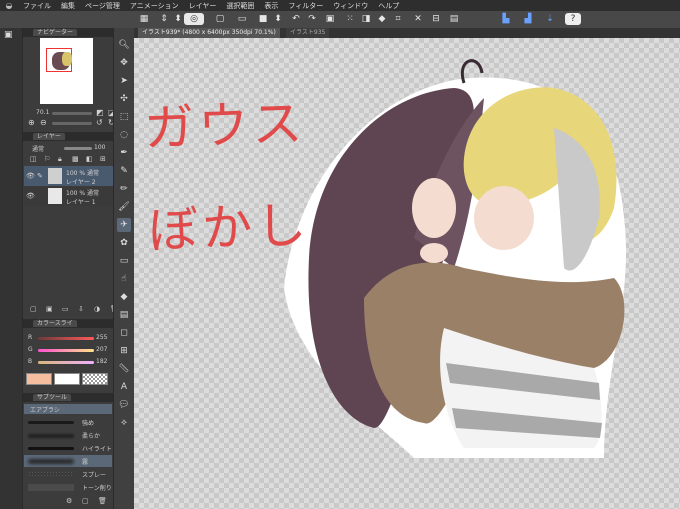  I want to click on mask-icon: ◑, so click(97, 309).